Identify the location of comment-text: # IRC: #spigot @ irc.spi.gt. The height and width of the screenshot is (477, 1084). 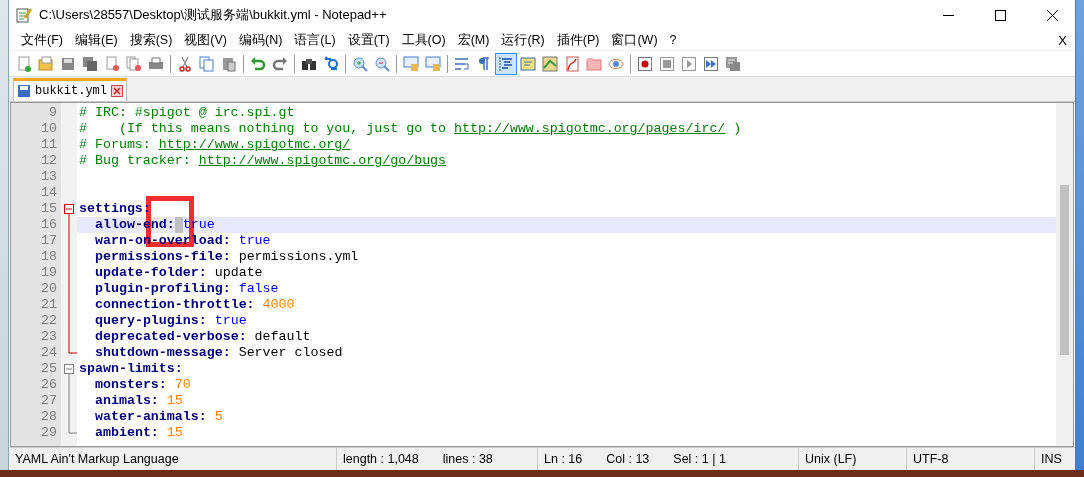
(187, 113).